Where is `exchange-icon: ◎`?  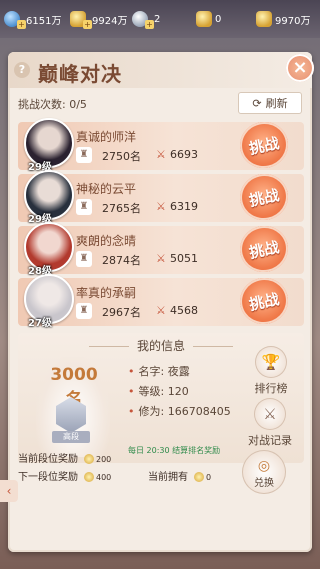
exchange-icon: ◎ is located at coordinates (264, 466).